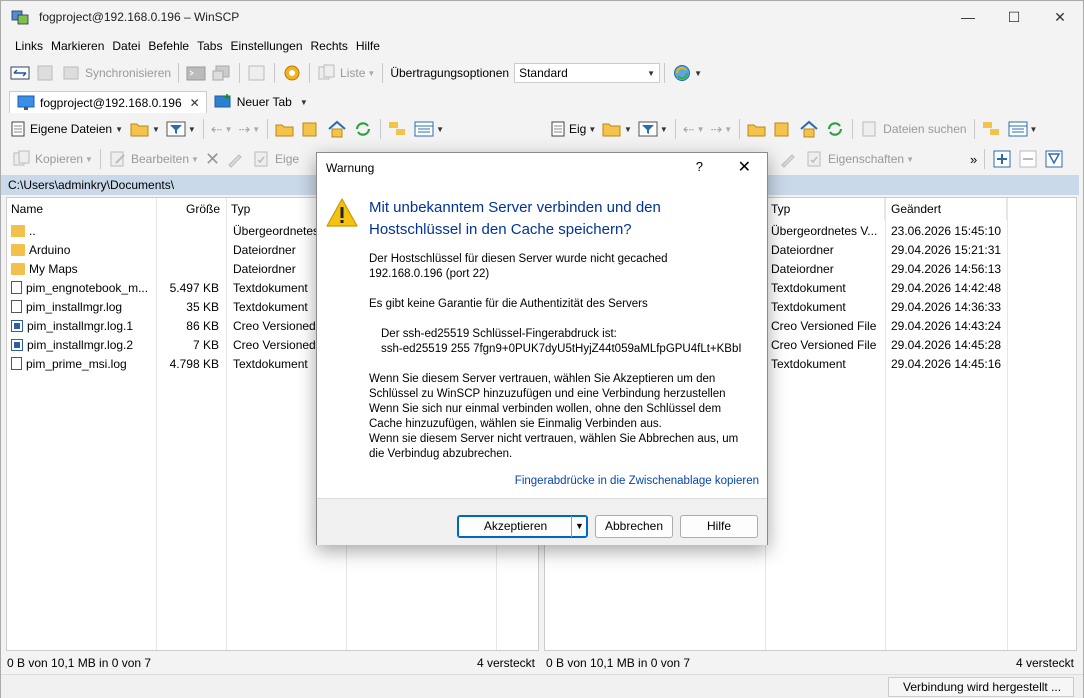  I want to click on find-files-icon, so click(870, 129).